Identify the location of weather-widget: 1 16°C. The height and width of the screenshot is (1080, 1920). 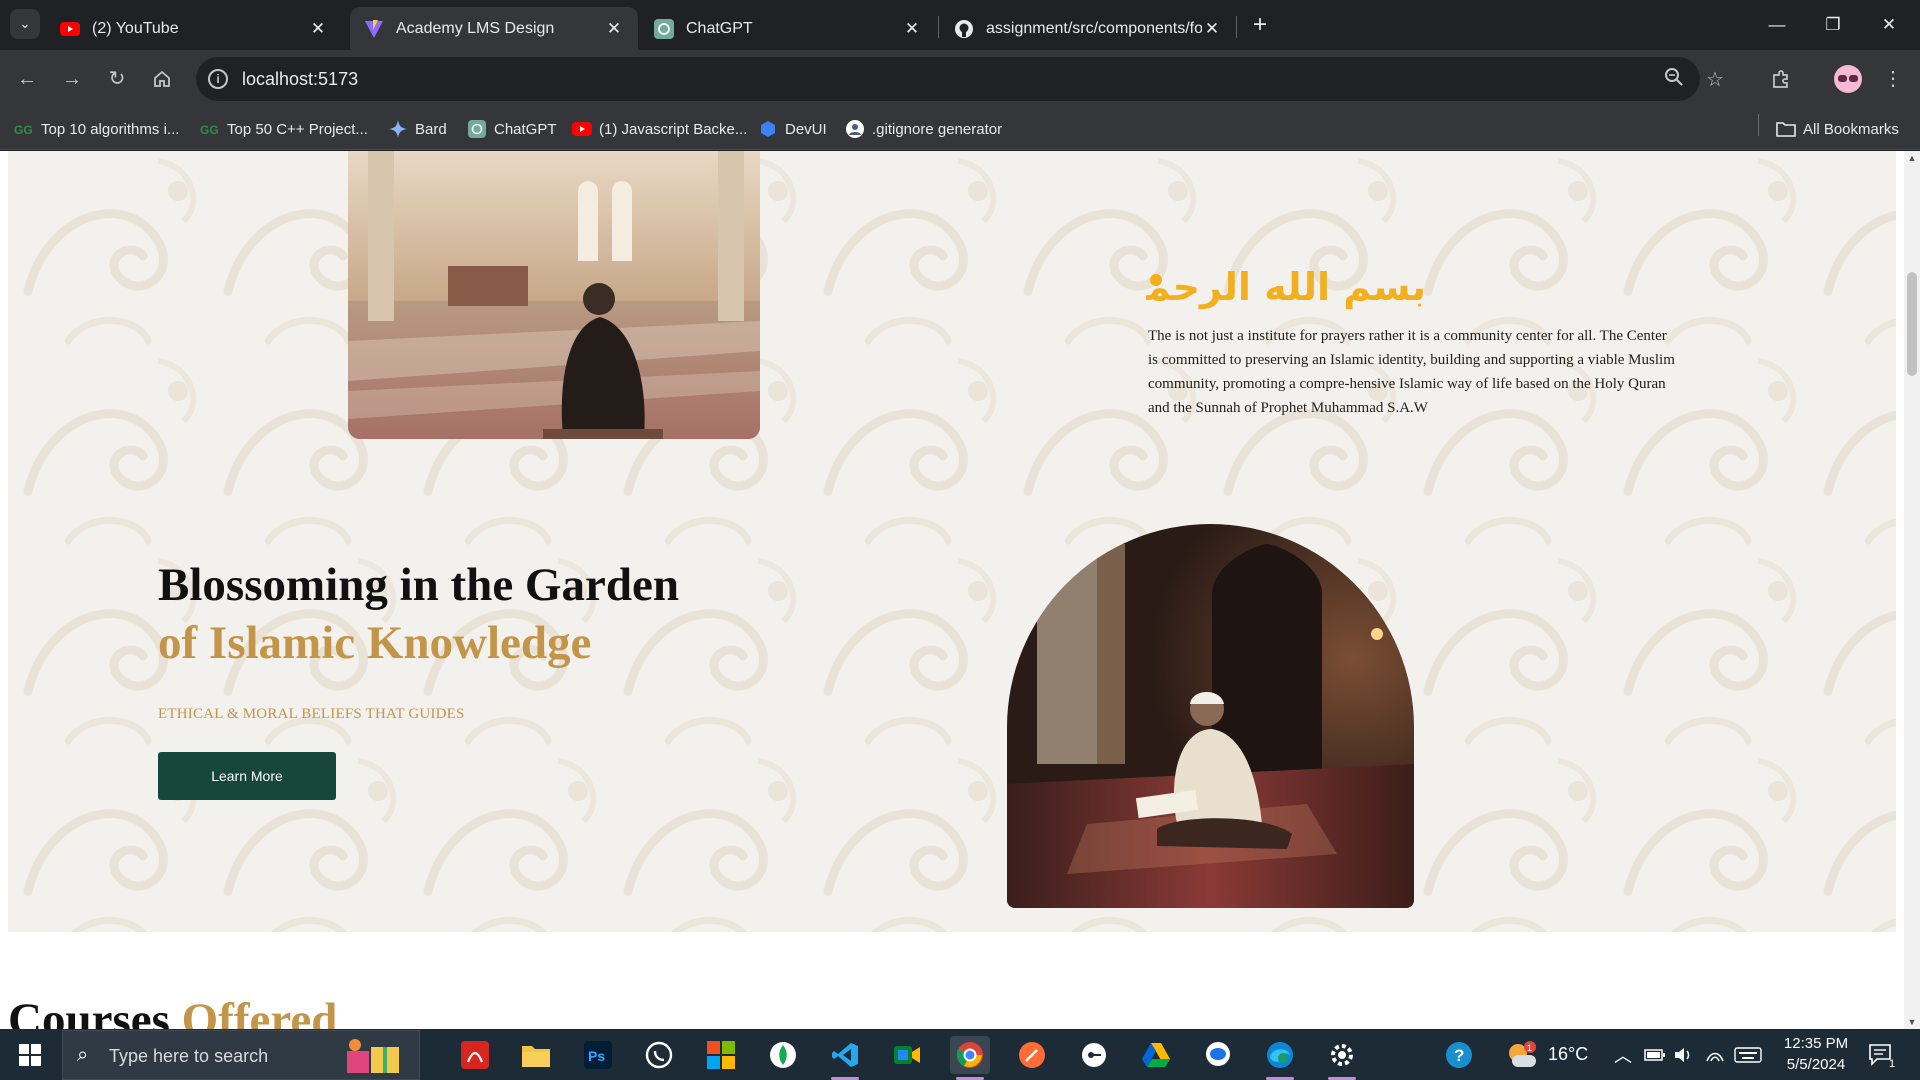
(1547, 1054).